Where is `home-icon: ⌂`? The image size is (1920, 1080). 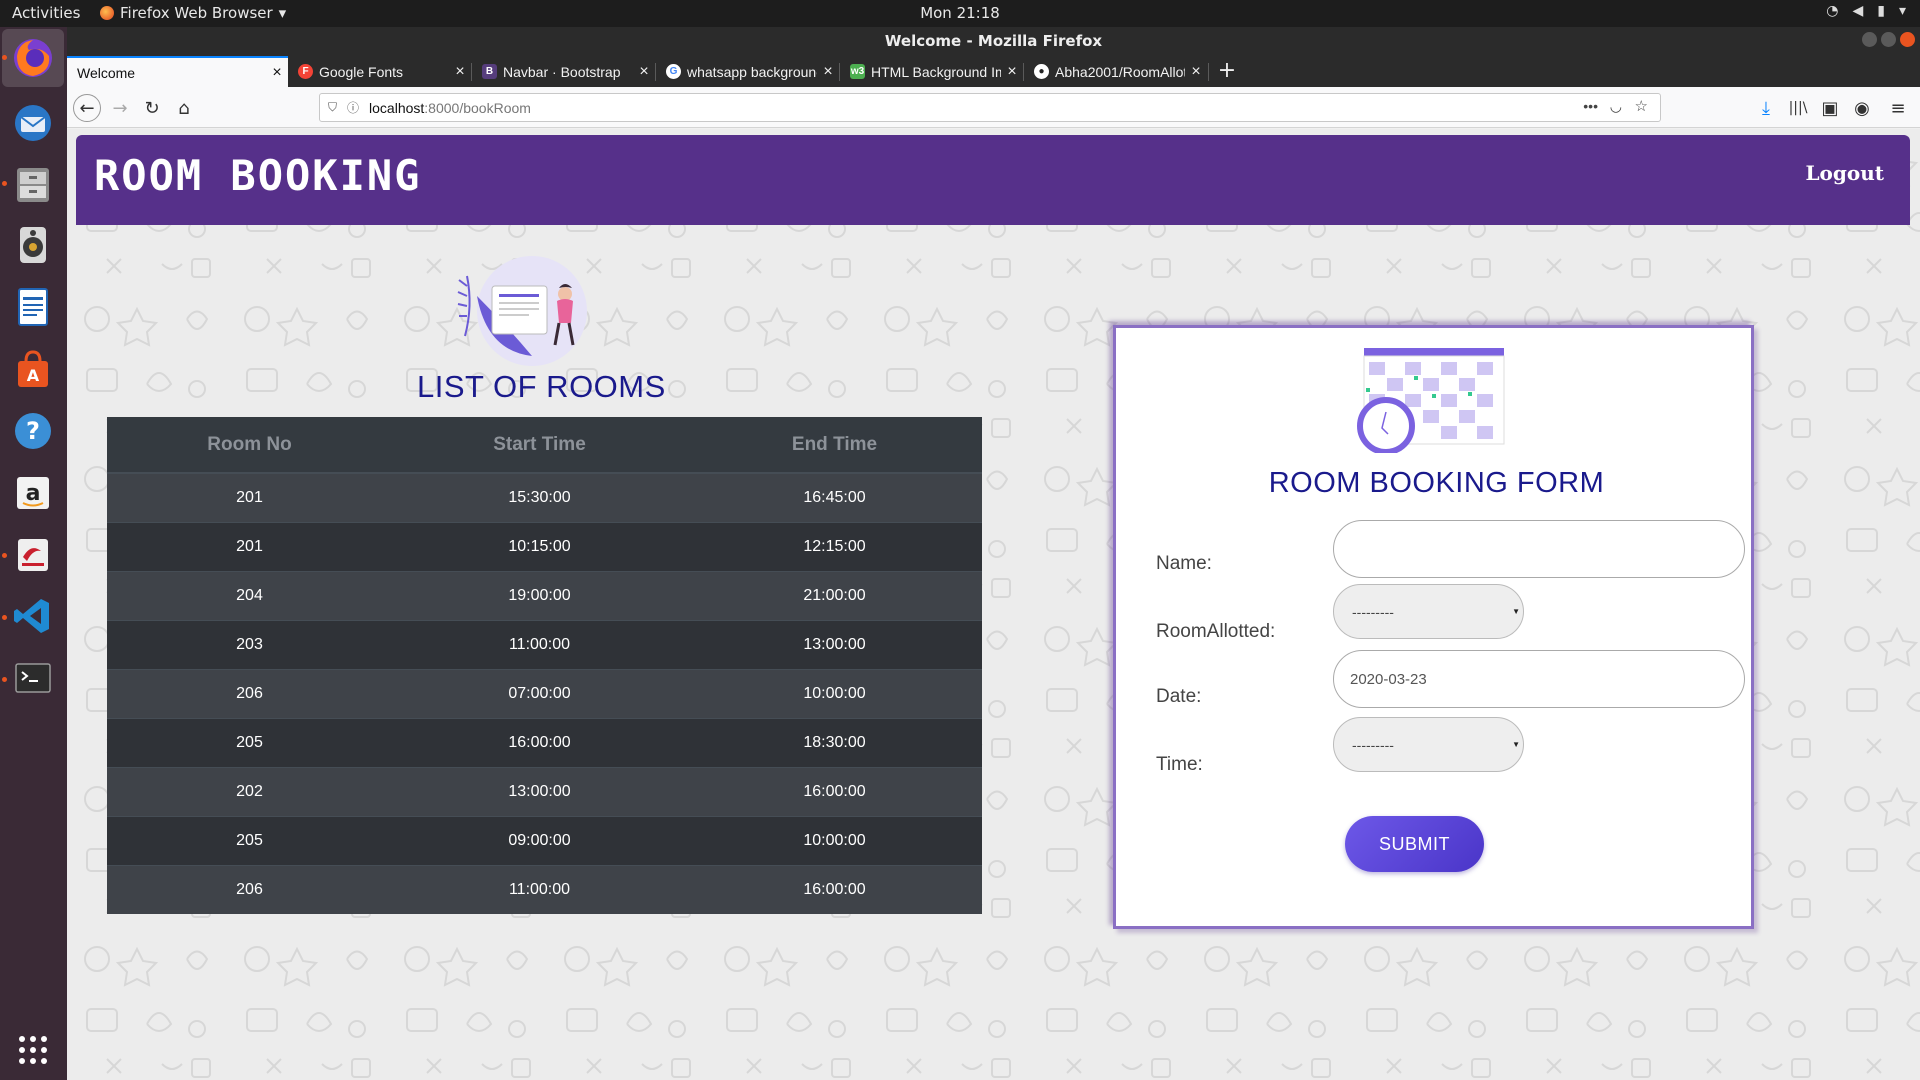
home-icon: ⌂ is located at coordinates (184, 108).